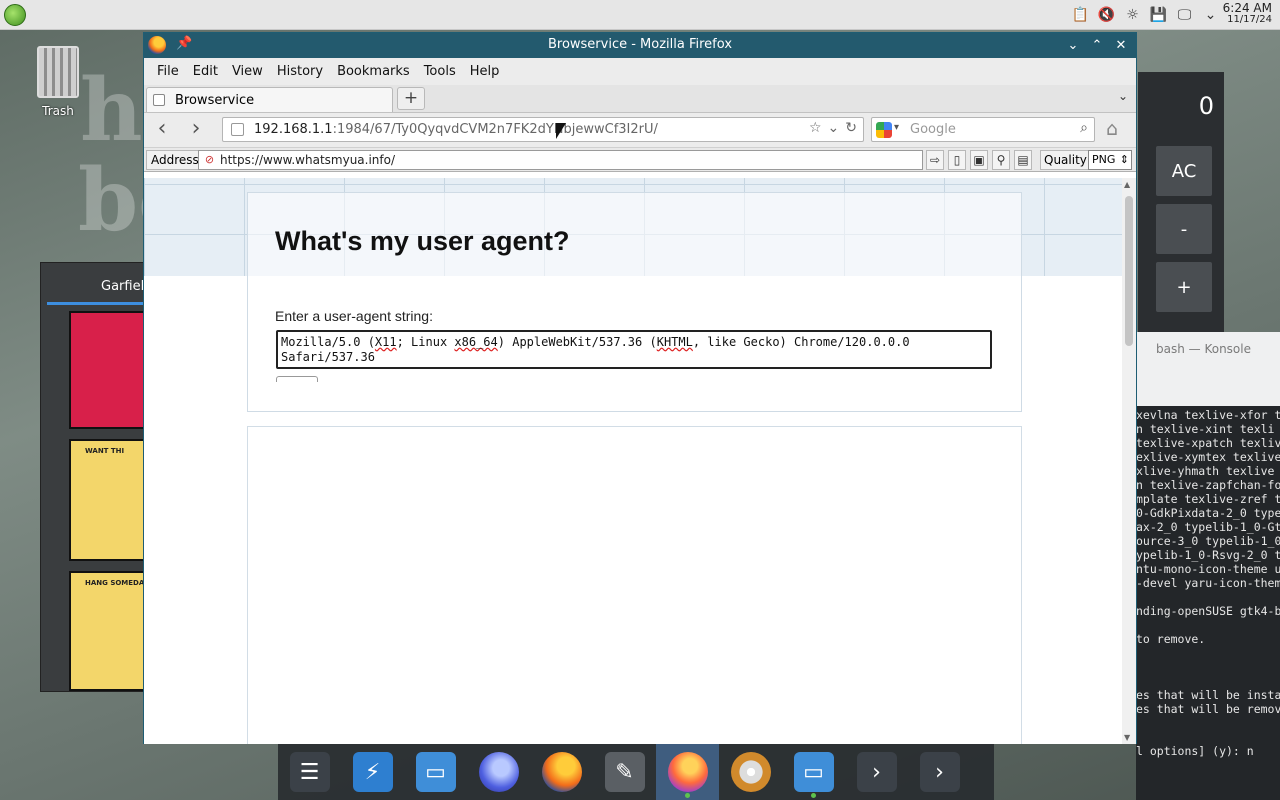 The width and height of the screenshot is (1280, 800). I want to click on page-info-icon, so click(237, 129).